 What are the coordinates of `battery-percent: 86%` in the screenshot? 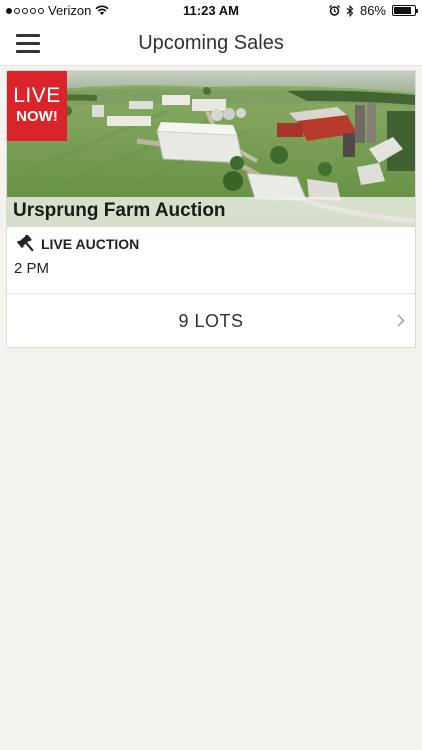 It's located at (372, 10).